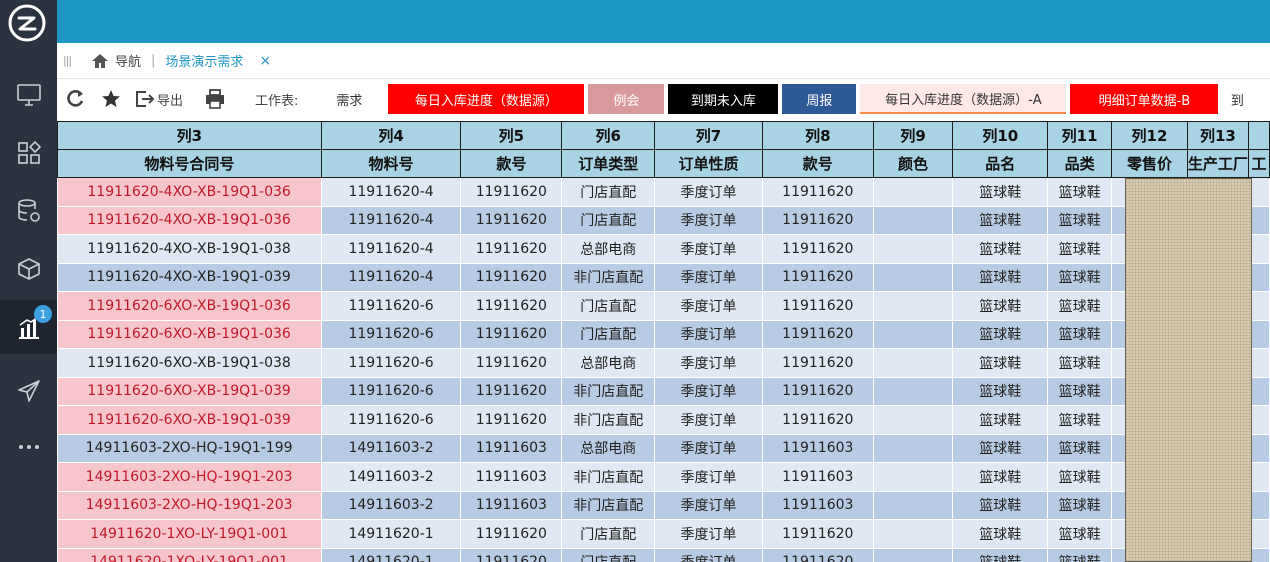  Describe the element at coordinates (1149, 135) in the screenshot. I see `column-id-header: 列12` at that location.